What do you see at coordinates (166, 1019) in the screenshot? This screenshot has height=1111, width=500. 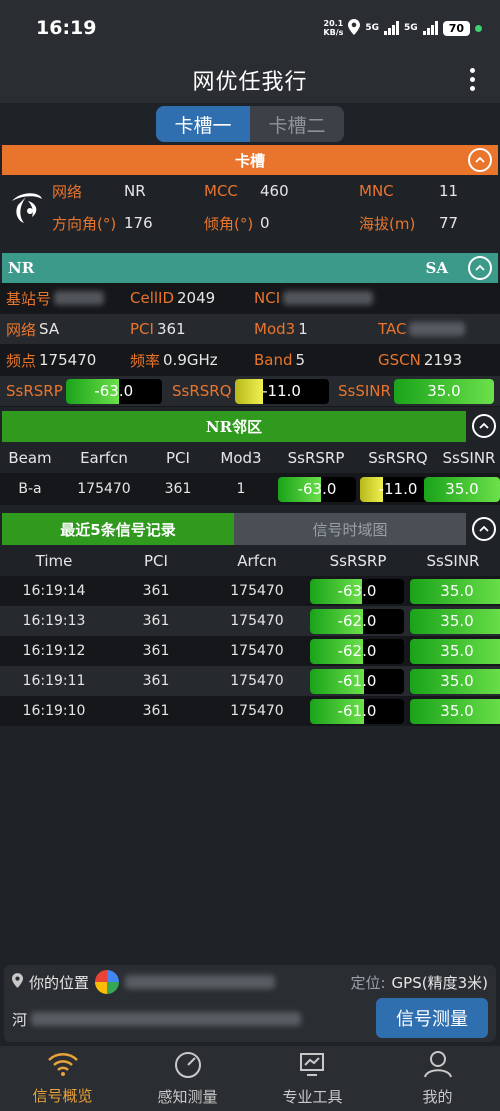 I see `address-redacted` at bounding box center [166, 1019].